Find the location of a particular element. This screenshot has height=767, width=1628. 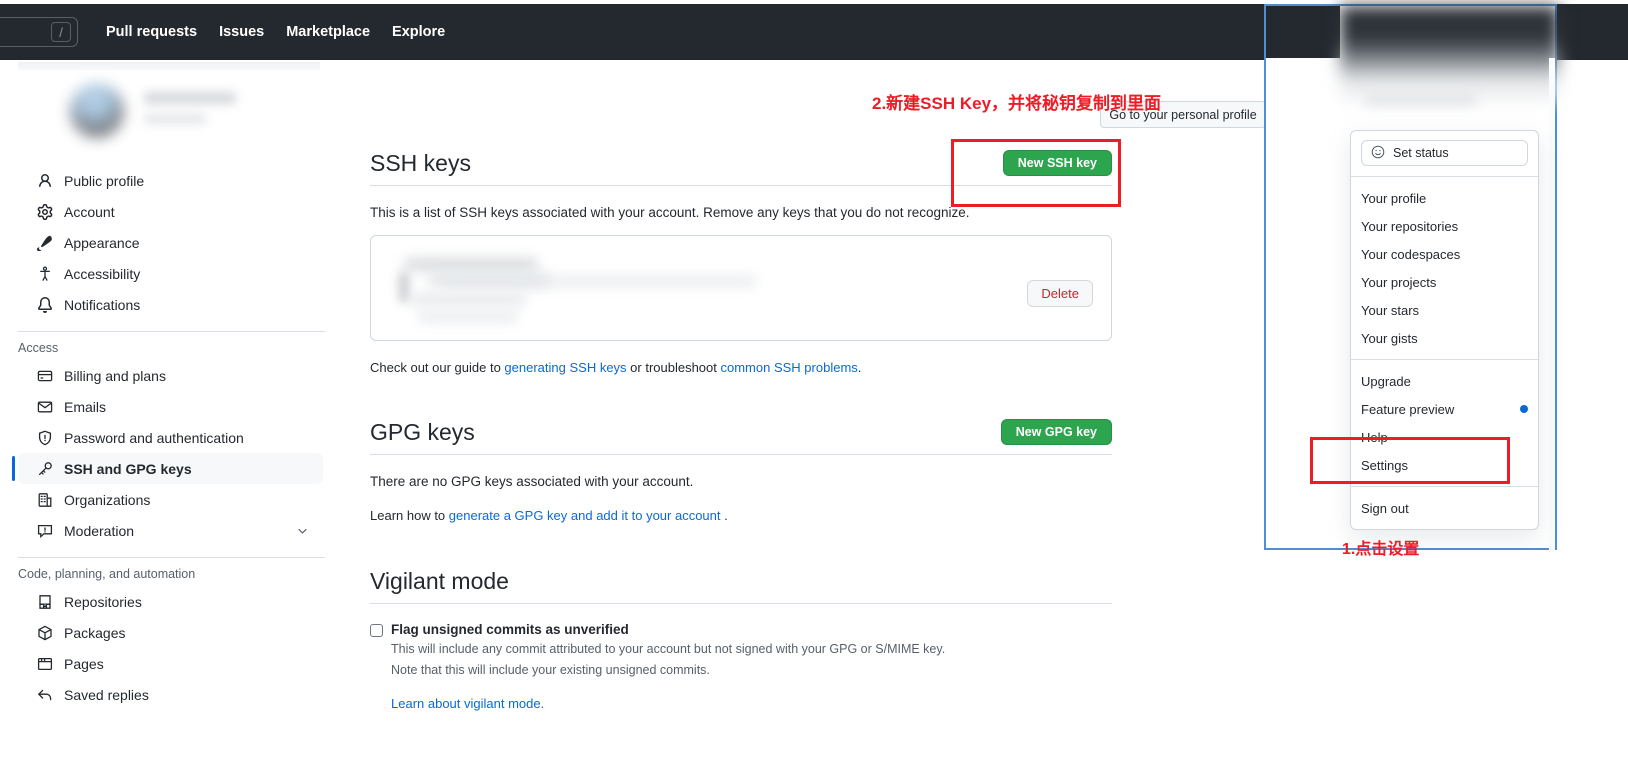

set-status-button: Set status is located at coordinates (1444, 153).